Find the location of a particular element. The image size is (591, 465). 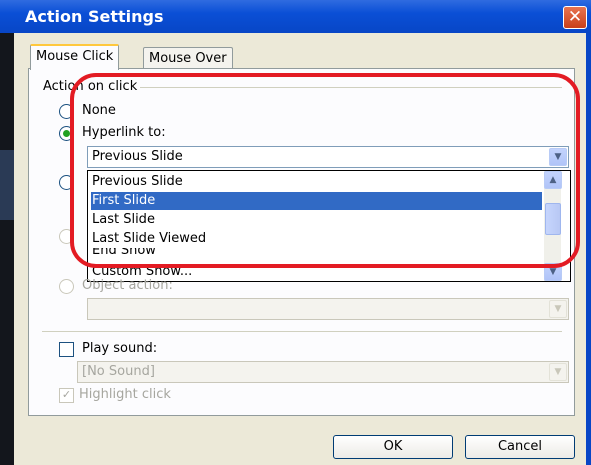

background-strip is located at coordinates (7, 249).